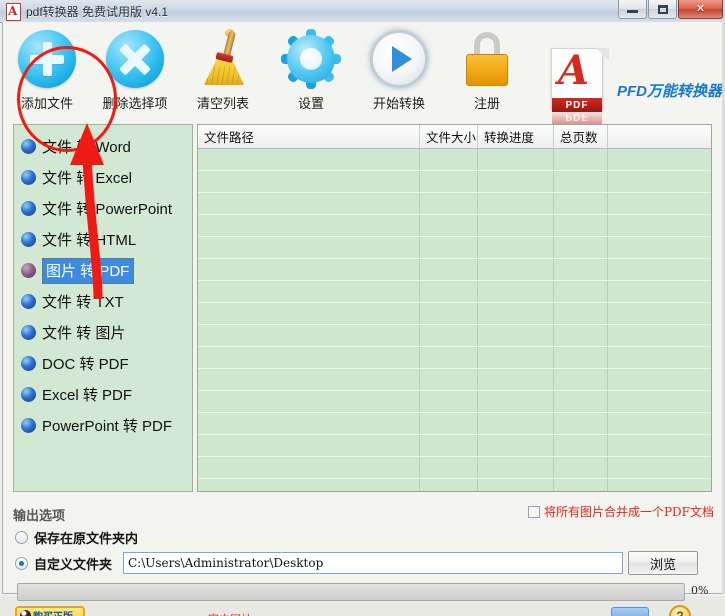  What do you see at coordinates (87, 394) in the screenshot?
I see `sidebar-label: Excel 转 PDF` at bounding box center [87, 394].